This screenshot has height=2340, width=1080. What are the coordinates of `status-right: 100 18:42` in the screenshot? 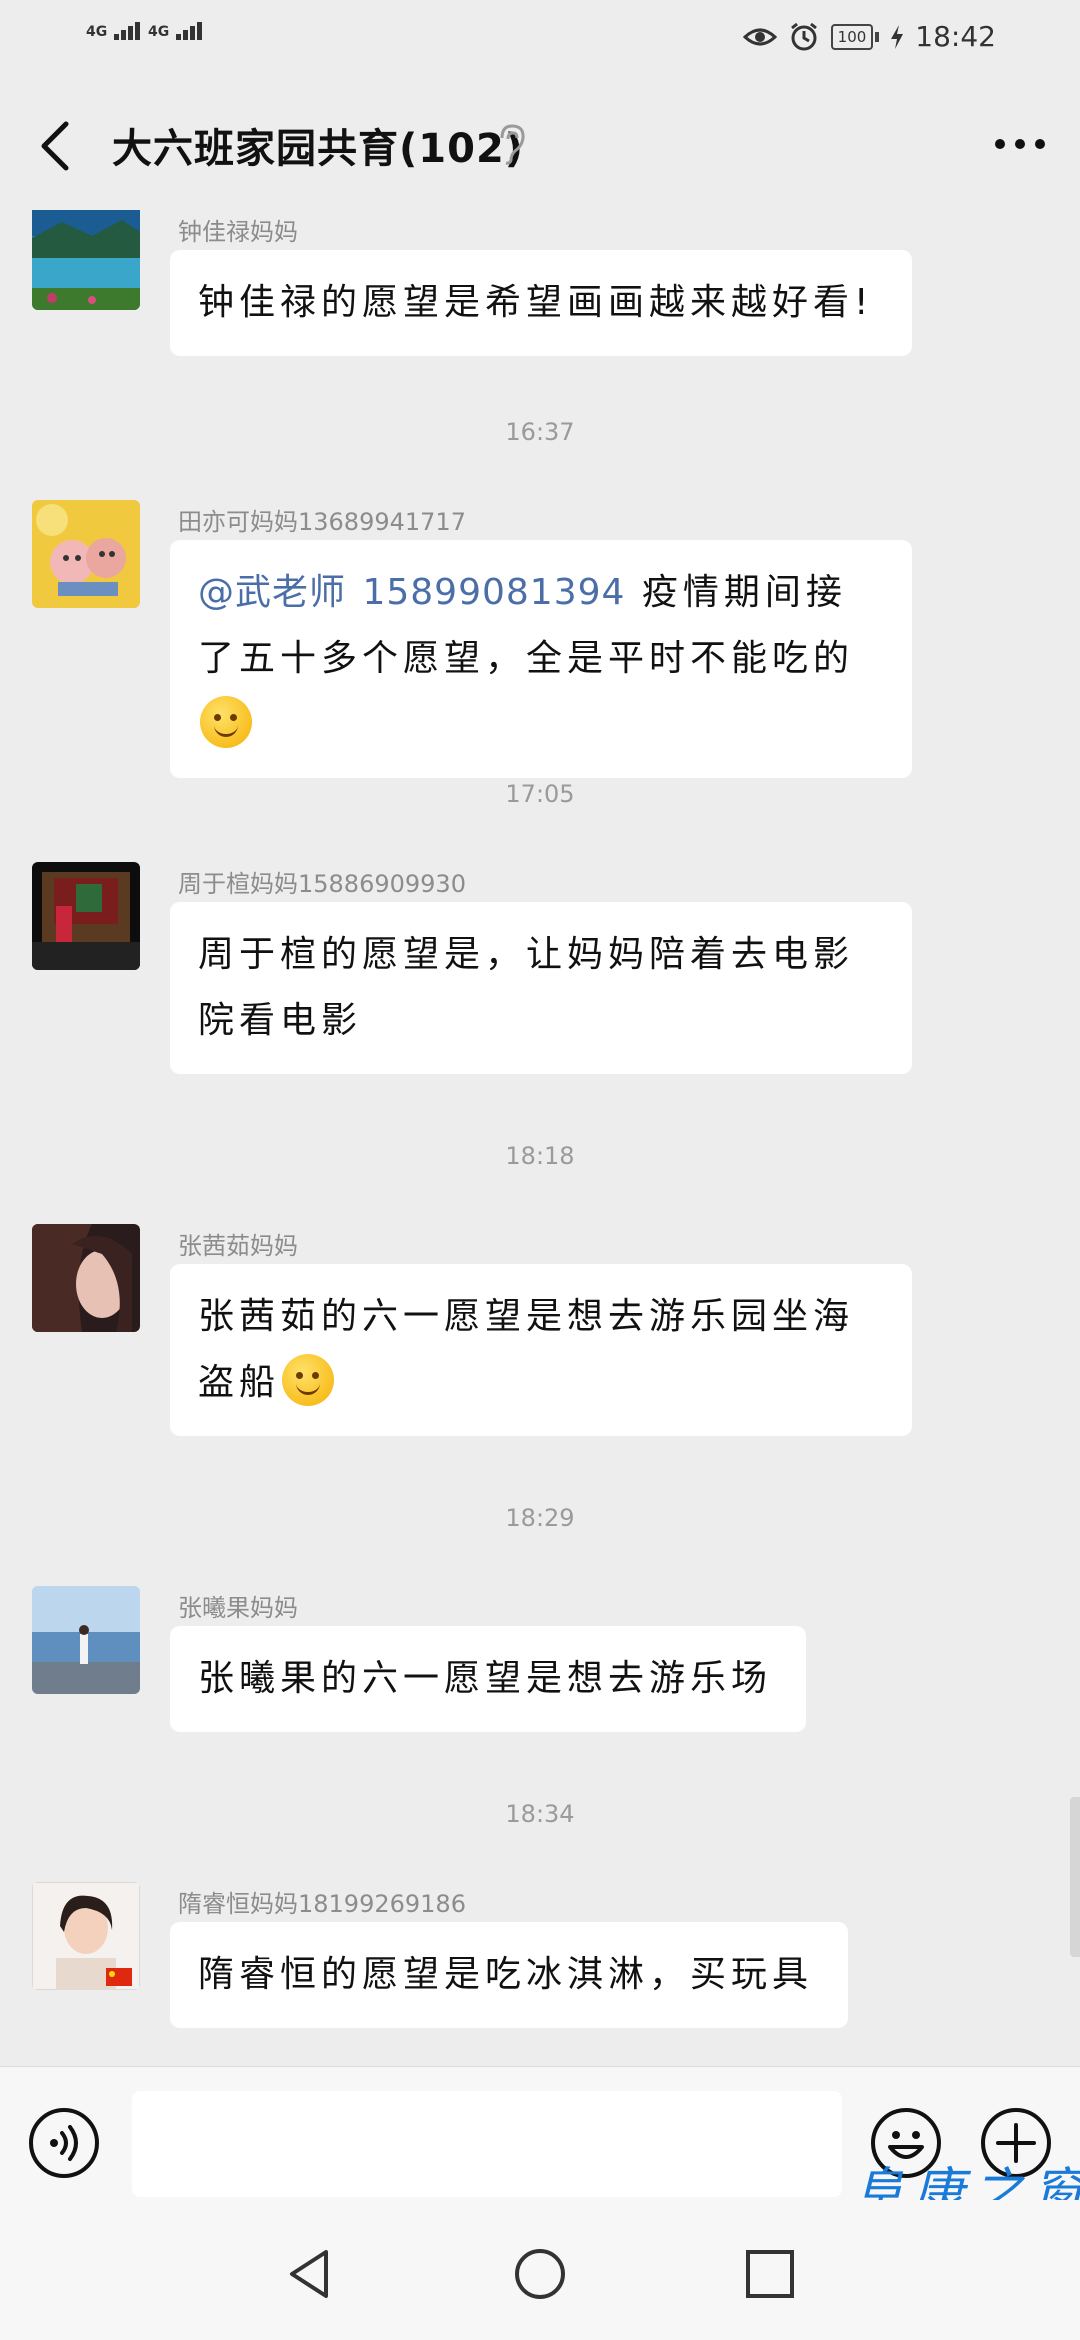 It's located at (869, 36).